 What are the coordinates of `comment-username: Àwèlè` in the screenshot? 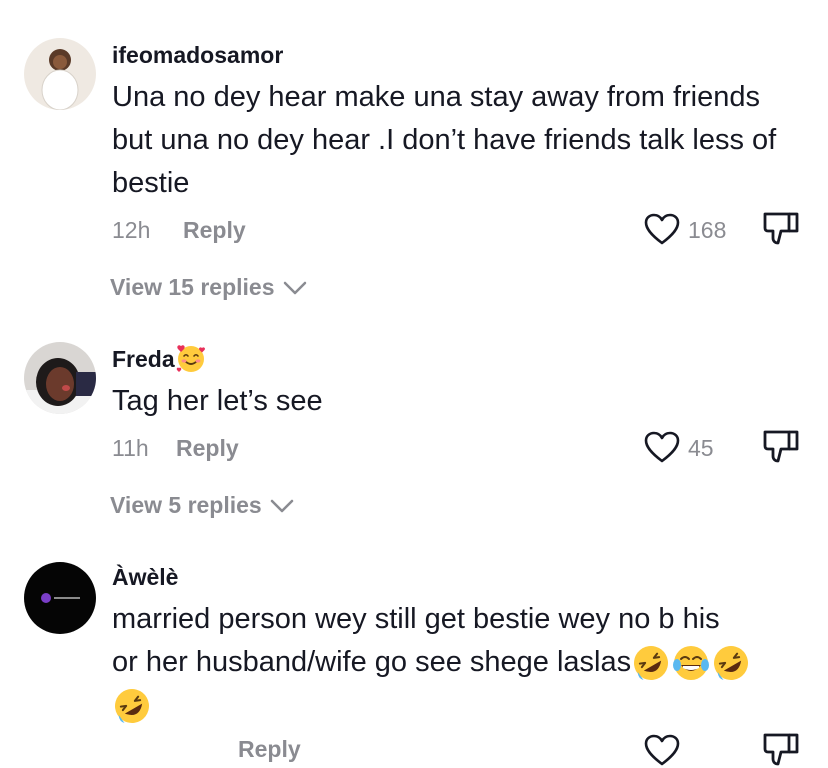 It's located at (145, 577).